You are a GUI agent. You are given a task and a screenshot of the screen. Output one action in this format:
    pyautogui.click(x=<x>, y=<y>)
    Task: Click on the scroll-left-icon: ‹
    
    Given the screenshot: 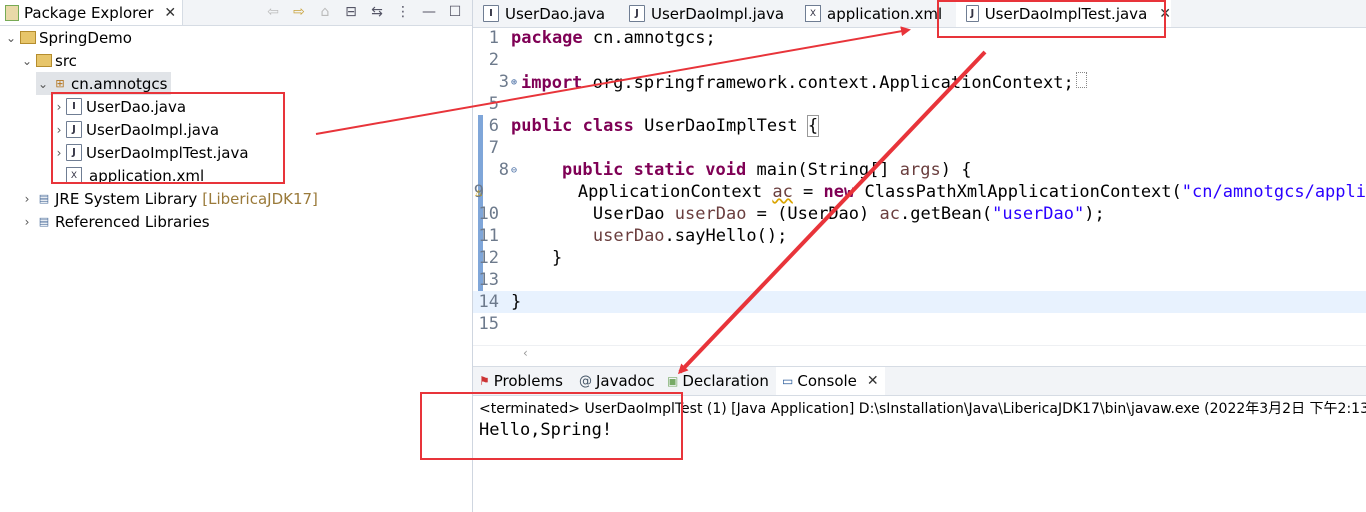 What is the action you would take?
    pyautogui.click(x=525, y=353)
    